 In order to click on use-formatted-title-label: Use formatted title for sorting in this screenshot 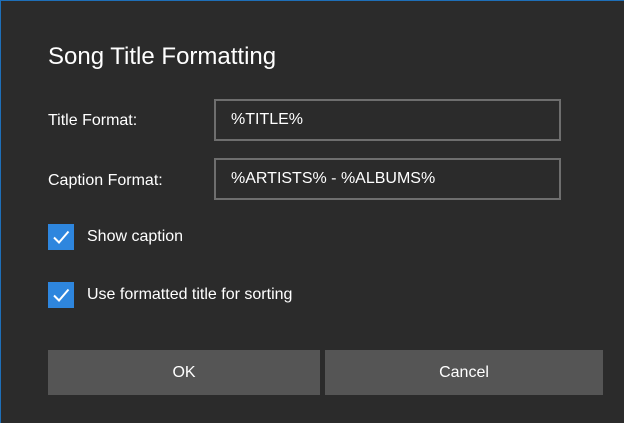, I will do `click(190, 294)`.